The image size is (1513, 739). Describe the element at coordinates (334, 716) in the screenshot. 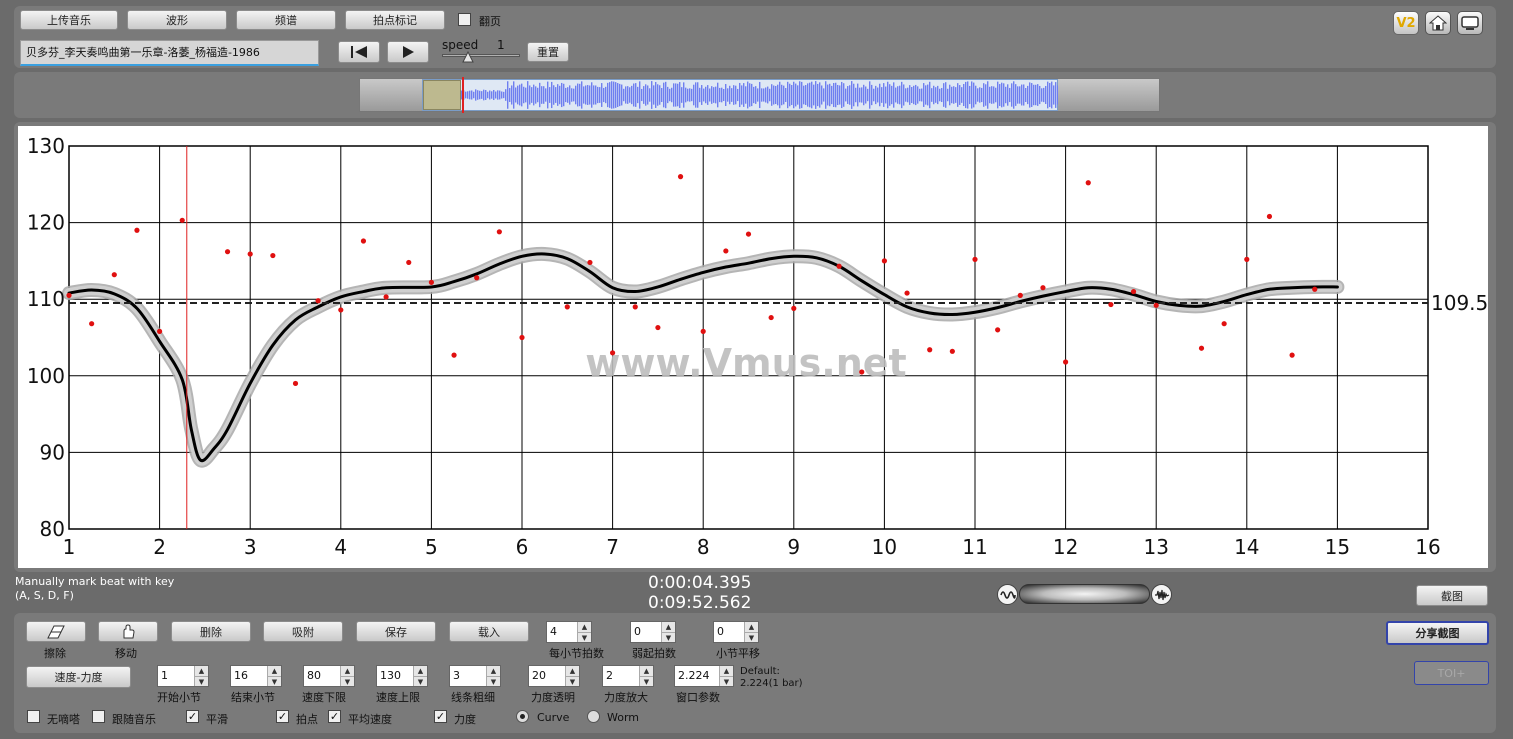

I see `avg-tempo-checkbox: ✓` at that location.